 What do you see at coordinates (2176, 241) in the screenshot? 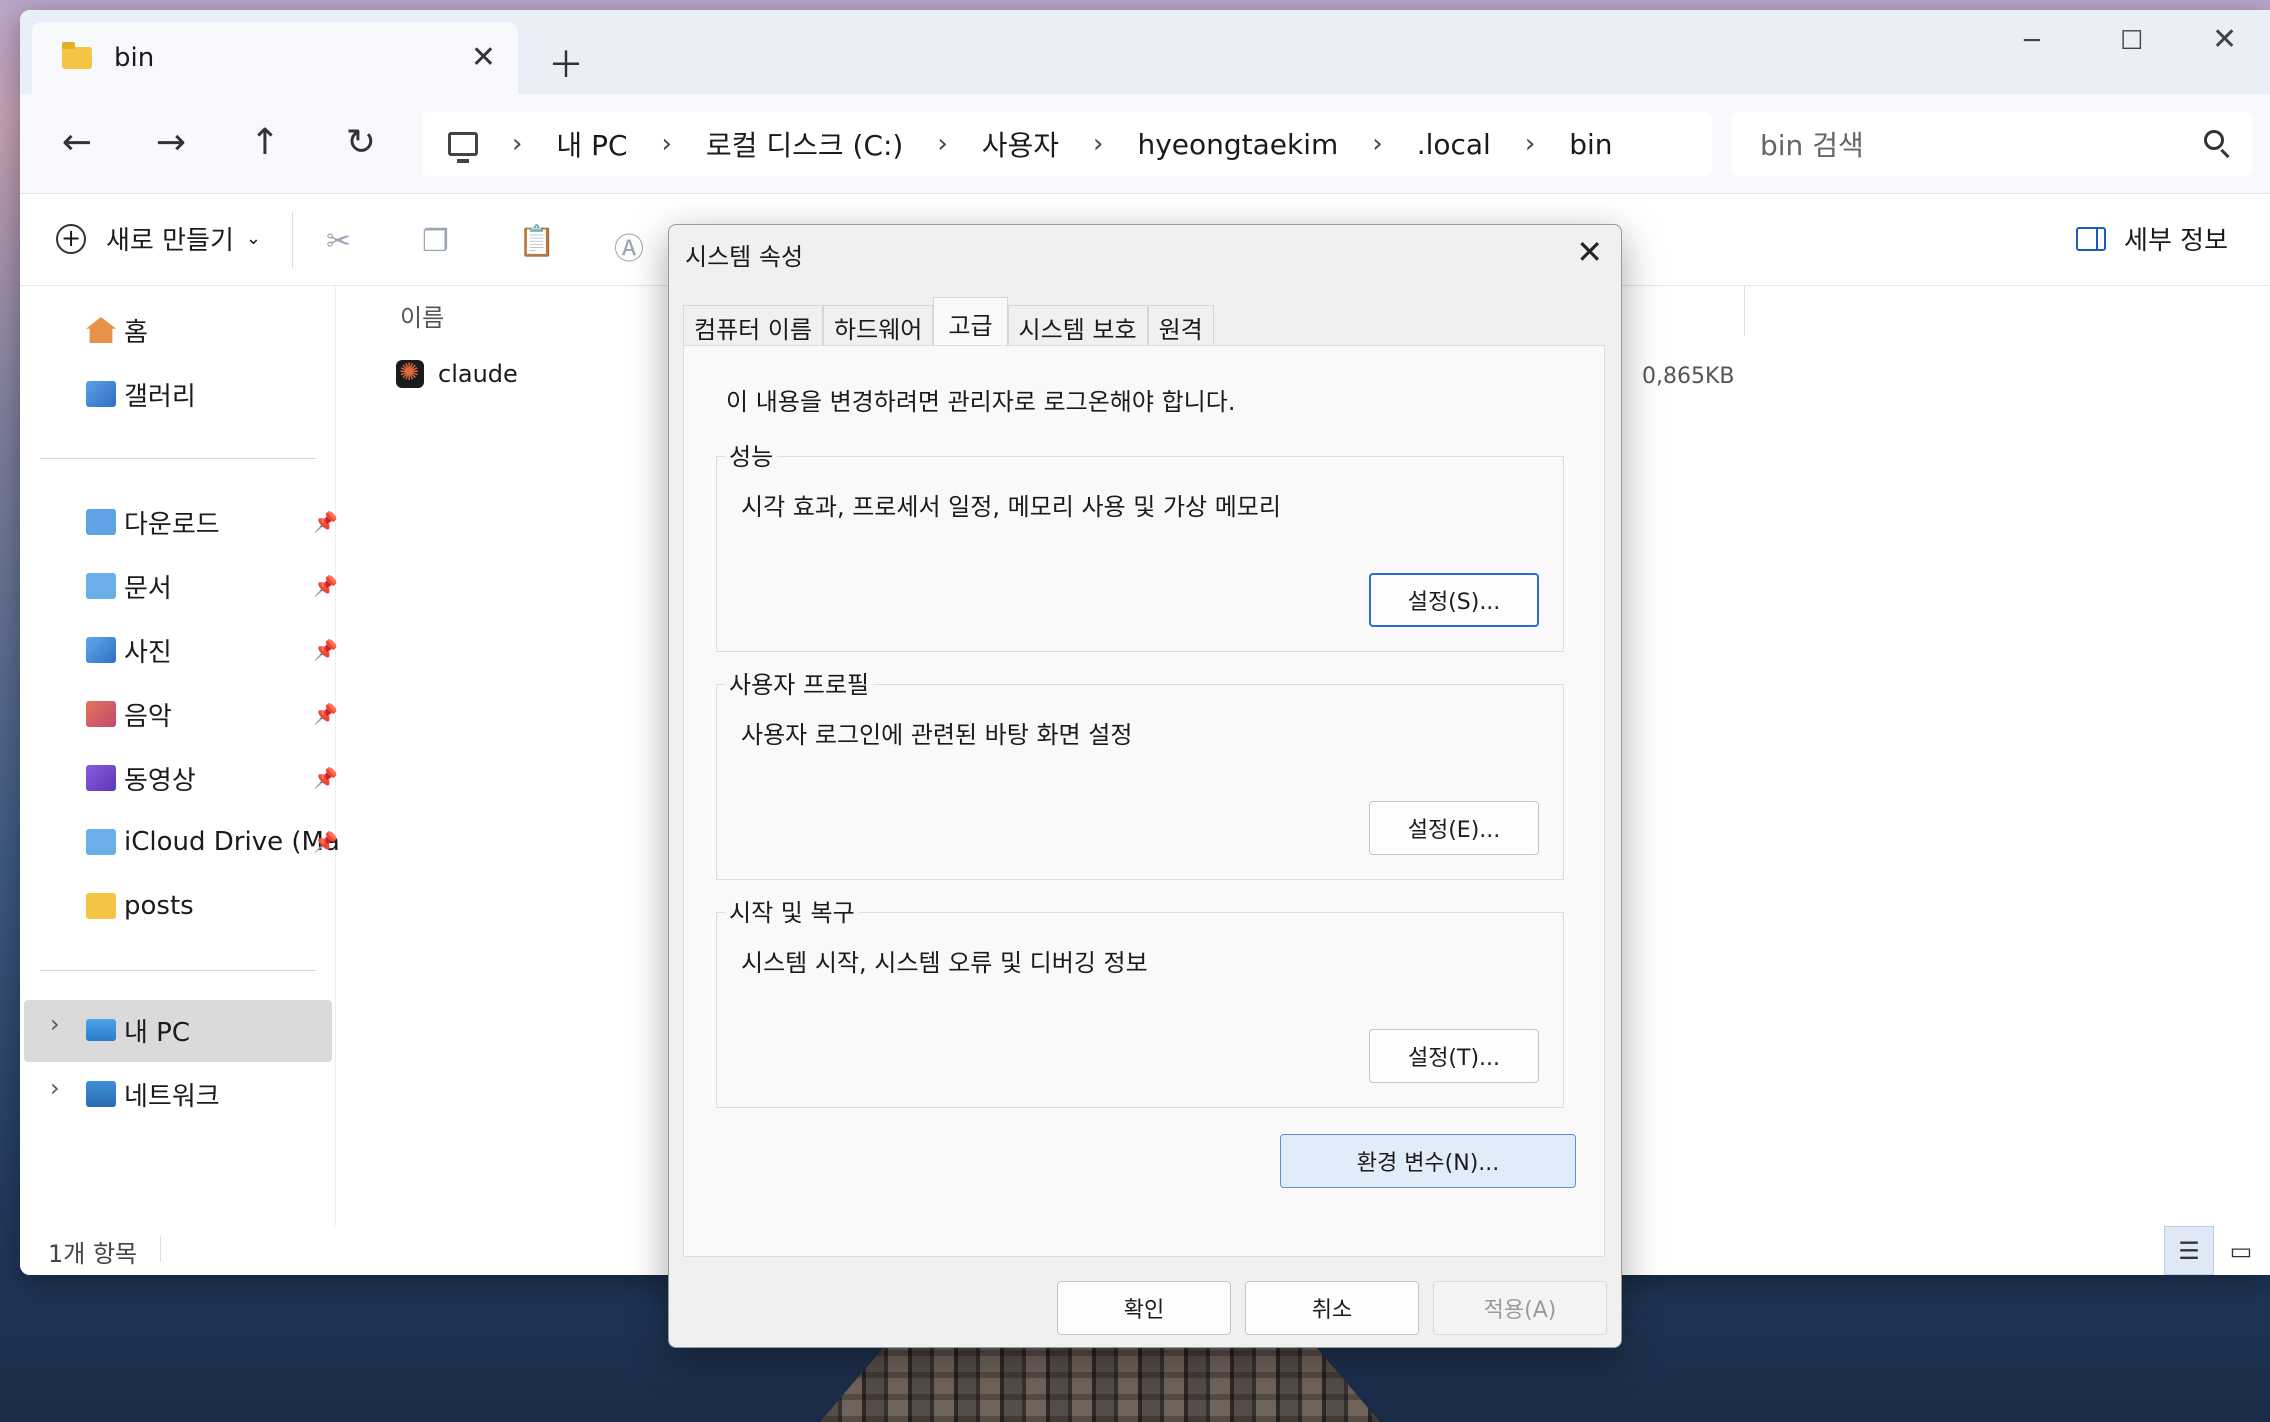
I see `details-label: 세부 정보` at bounding box center [2176, 241].